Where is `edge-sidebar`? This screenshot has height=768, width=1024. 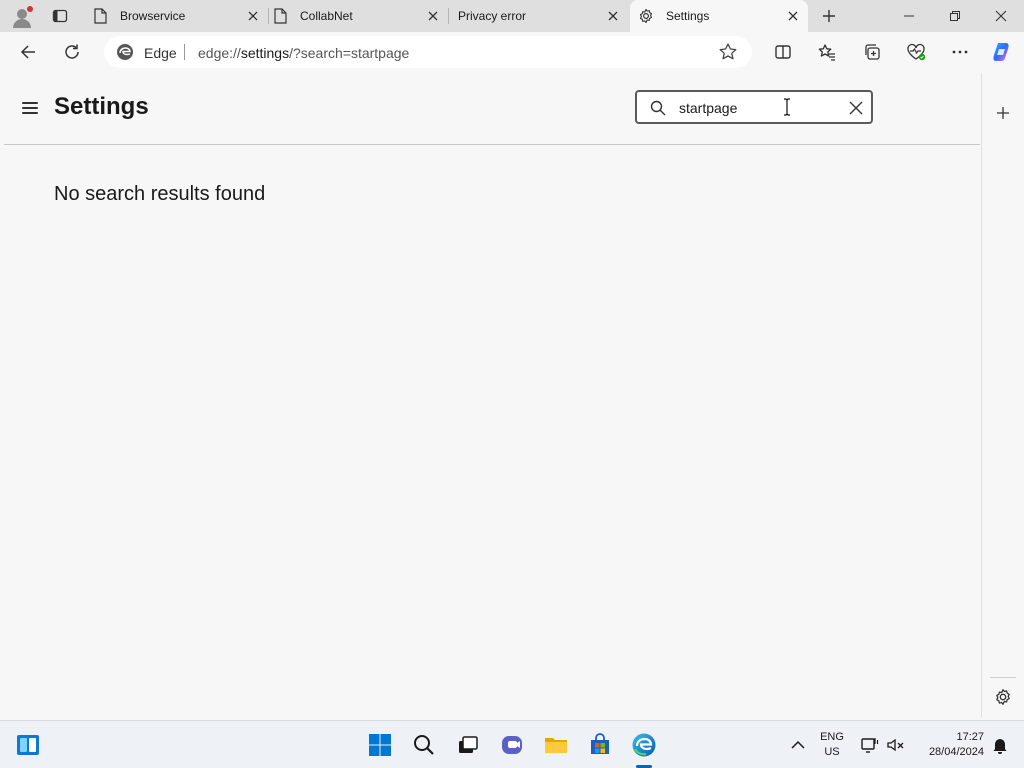
edge-sidebar is located at coordinates (1002, 395).